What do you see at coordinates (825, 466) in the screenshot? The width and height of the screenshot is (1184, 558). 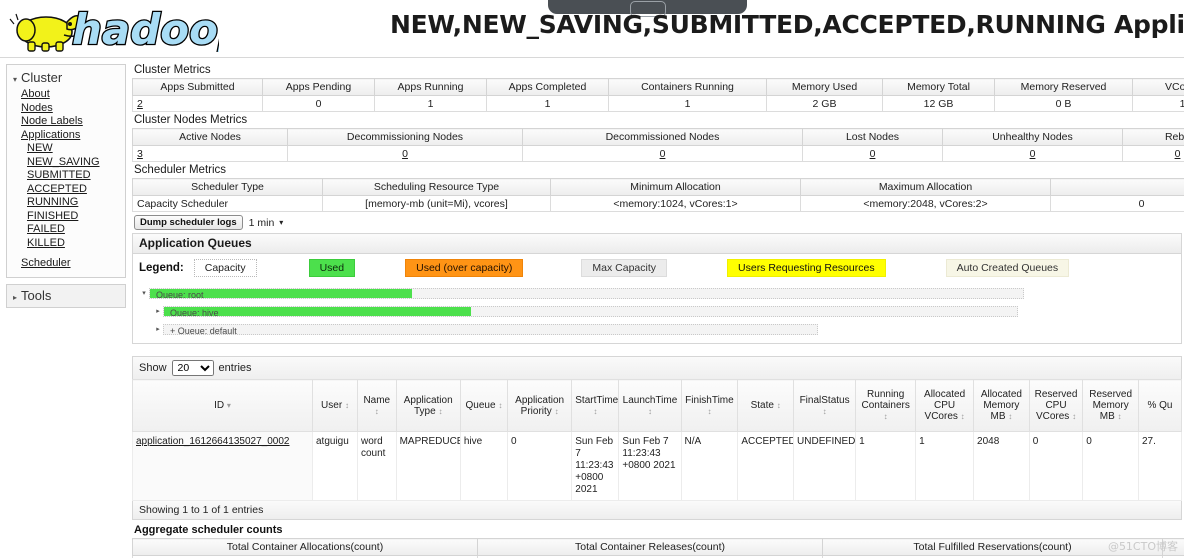 I see `cell-final-status: UNDEFINED` at bounding box center [825, 466].